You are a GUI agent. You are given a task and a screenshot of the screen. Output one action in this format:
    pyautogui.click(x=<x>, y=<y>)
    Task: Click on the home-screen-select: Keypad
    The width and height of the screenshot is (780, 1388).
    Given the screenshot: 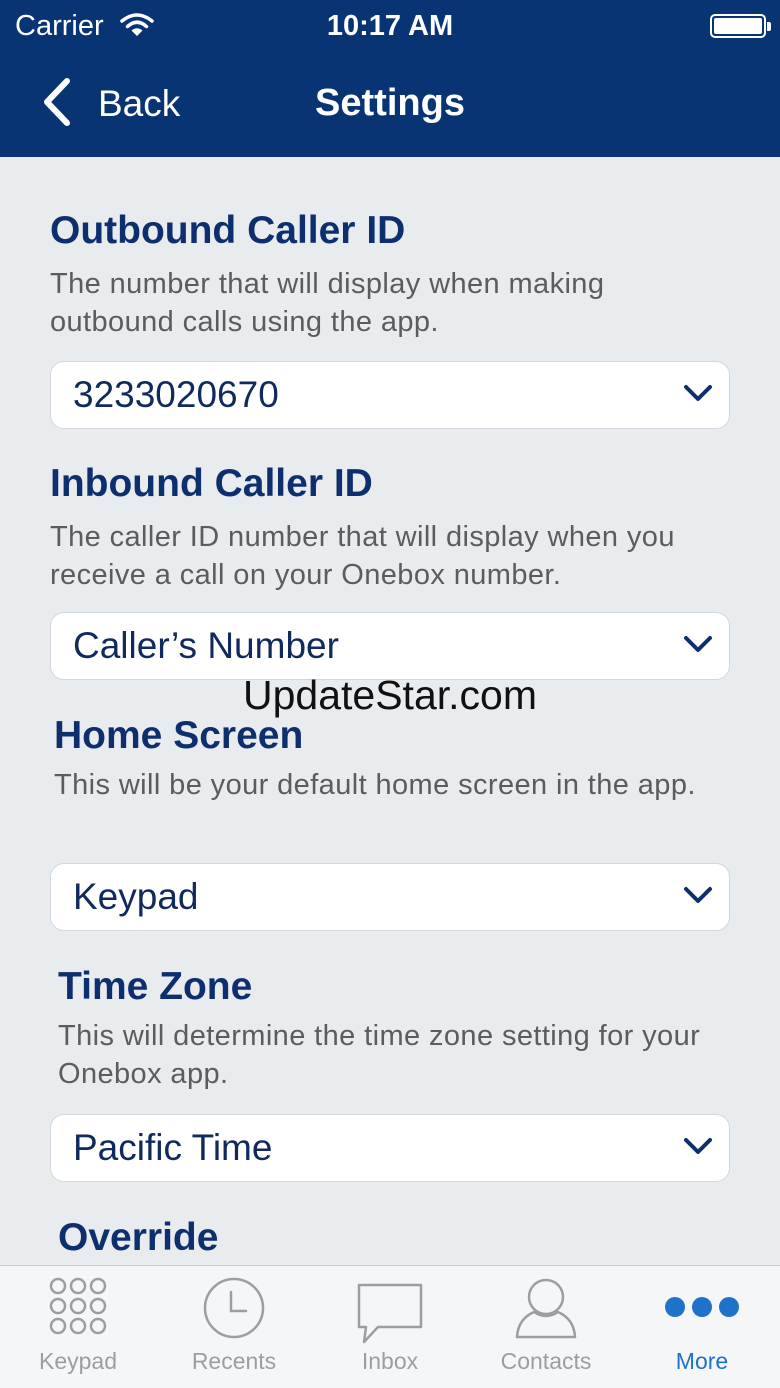 What is the action you would take?
    pyautogui.click(x=390, y=897)
    